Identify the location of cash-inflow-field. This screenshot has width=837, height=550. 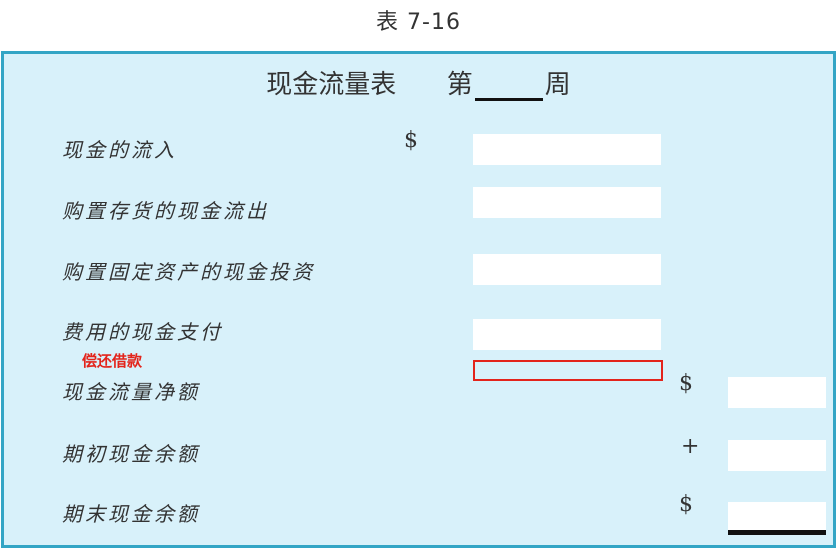
(567, 149).